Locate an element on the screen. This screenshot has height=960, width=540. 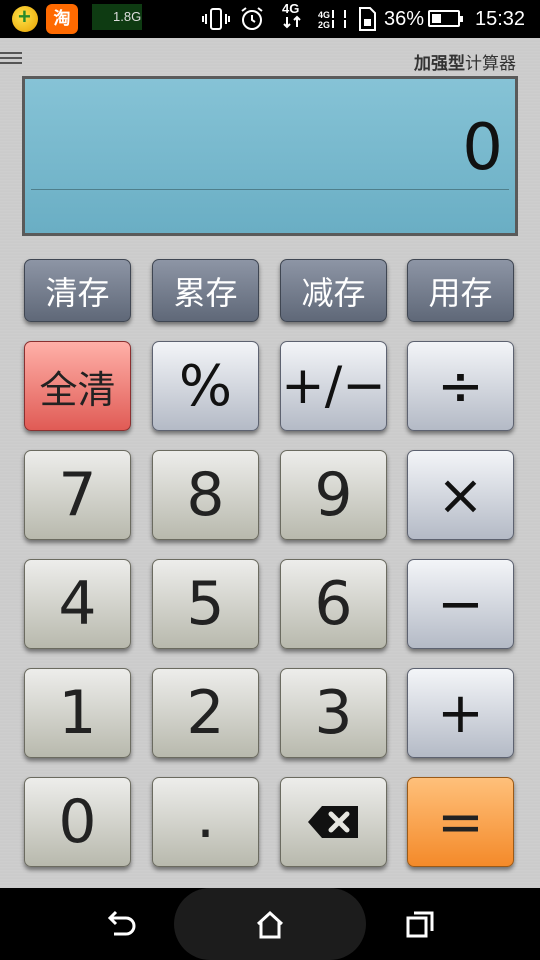
memory-subtract-button: 减存 is located at coordinates (333, 290).